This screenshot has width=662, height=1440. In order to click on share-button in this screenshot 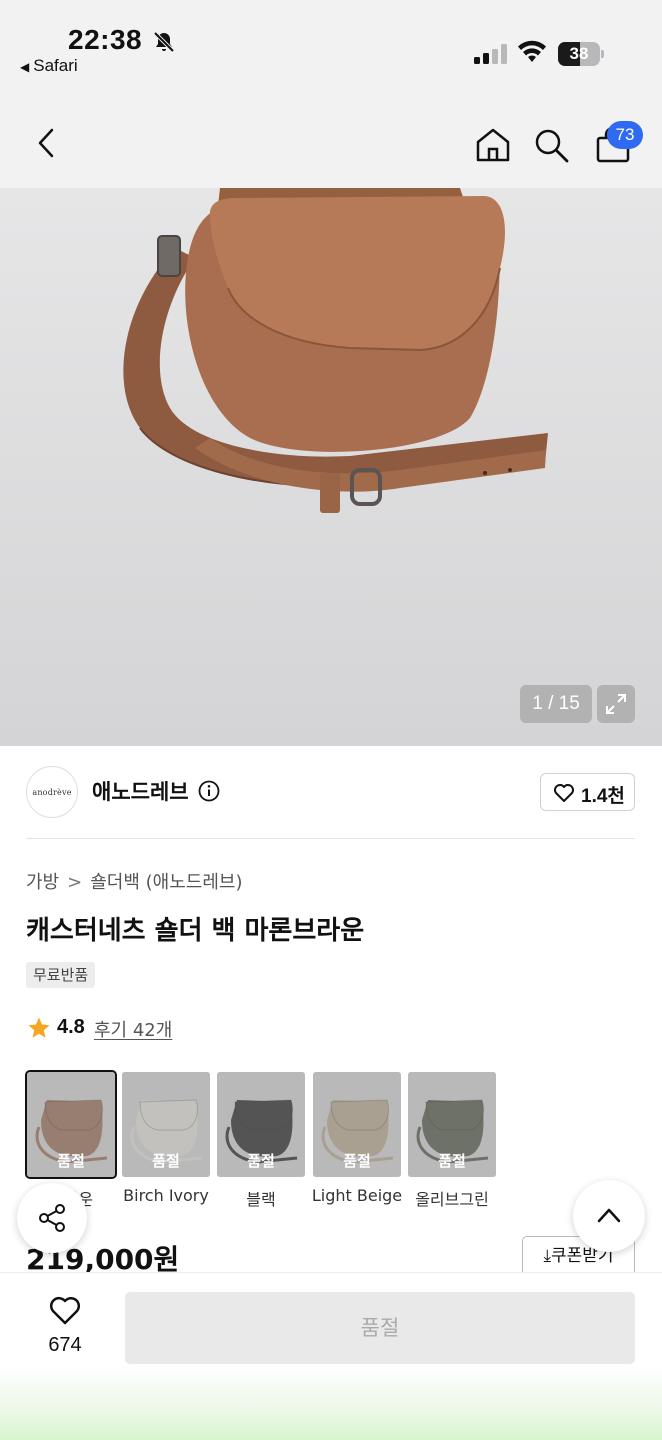, I will do `click(52, 1218)`.